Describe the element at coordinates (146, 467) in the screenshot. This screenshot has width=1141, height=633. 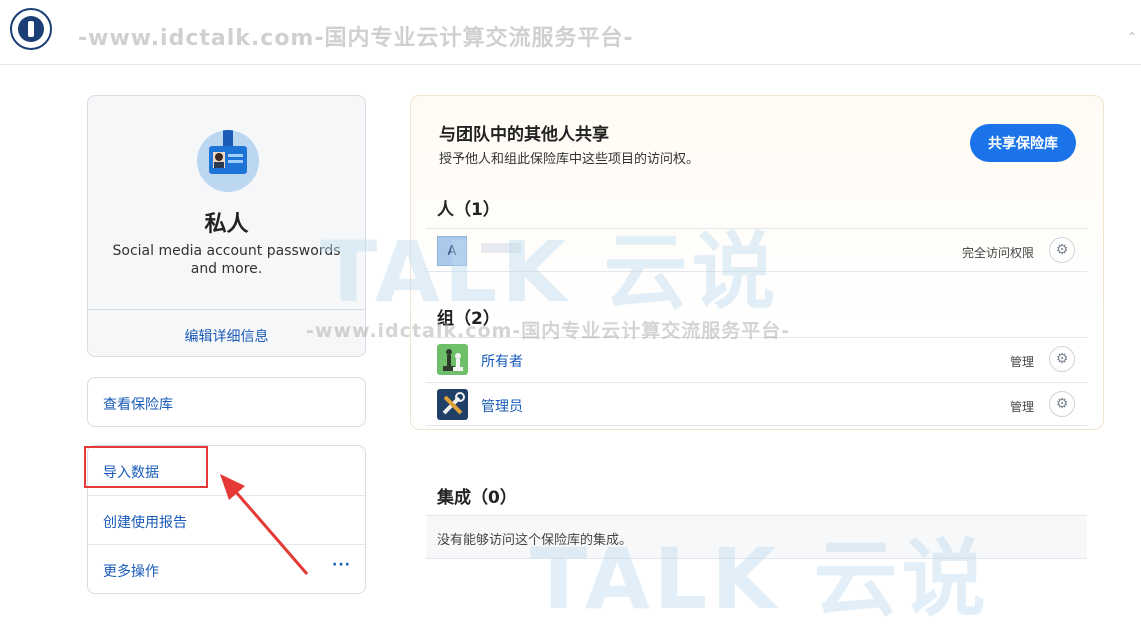
I see `highlight-box` at that location.